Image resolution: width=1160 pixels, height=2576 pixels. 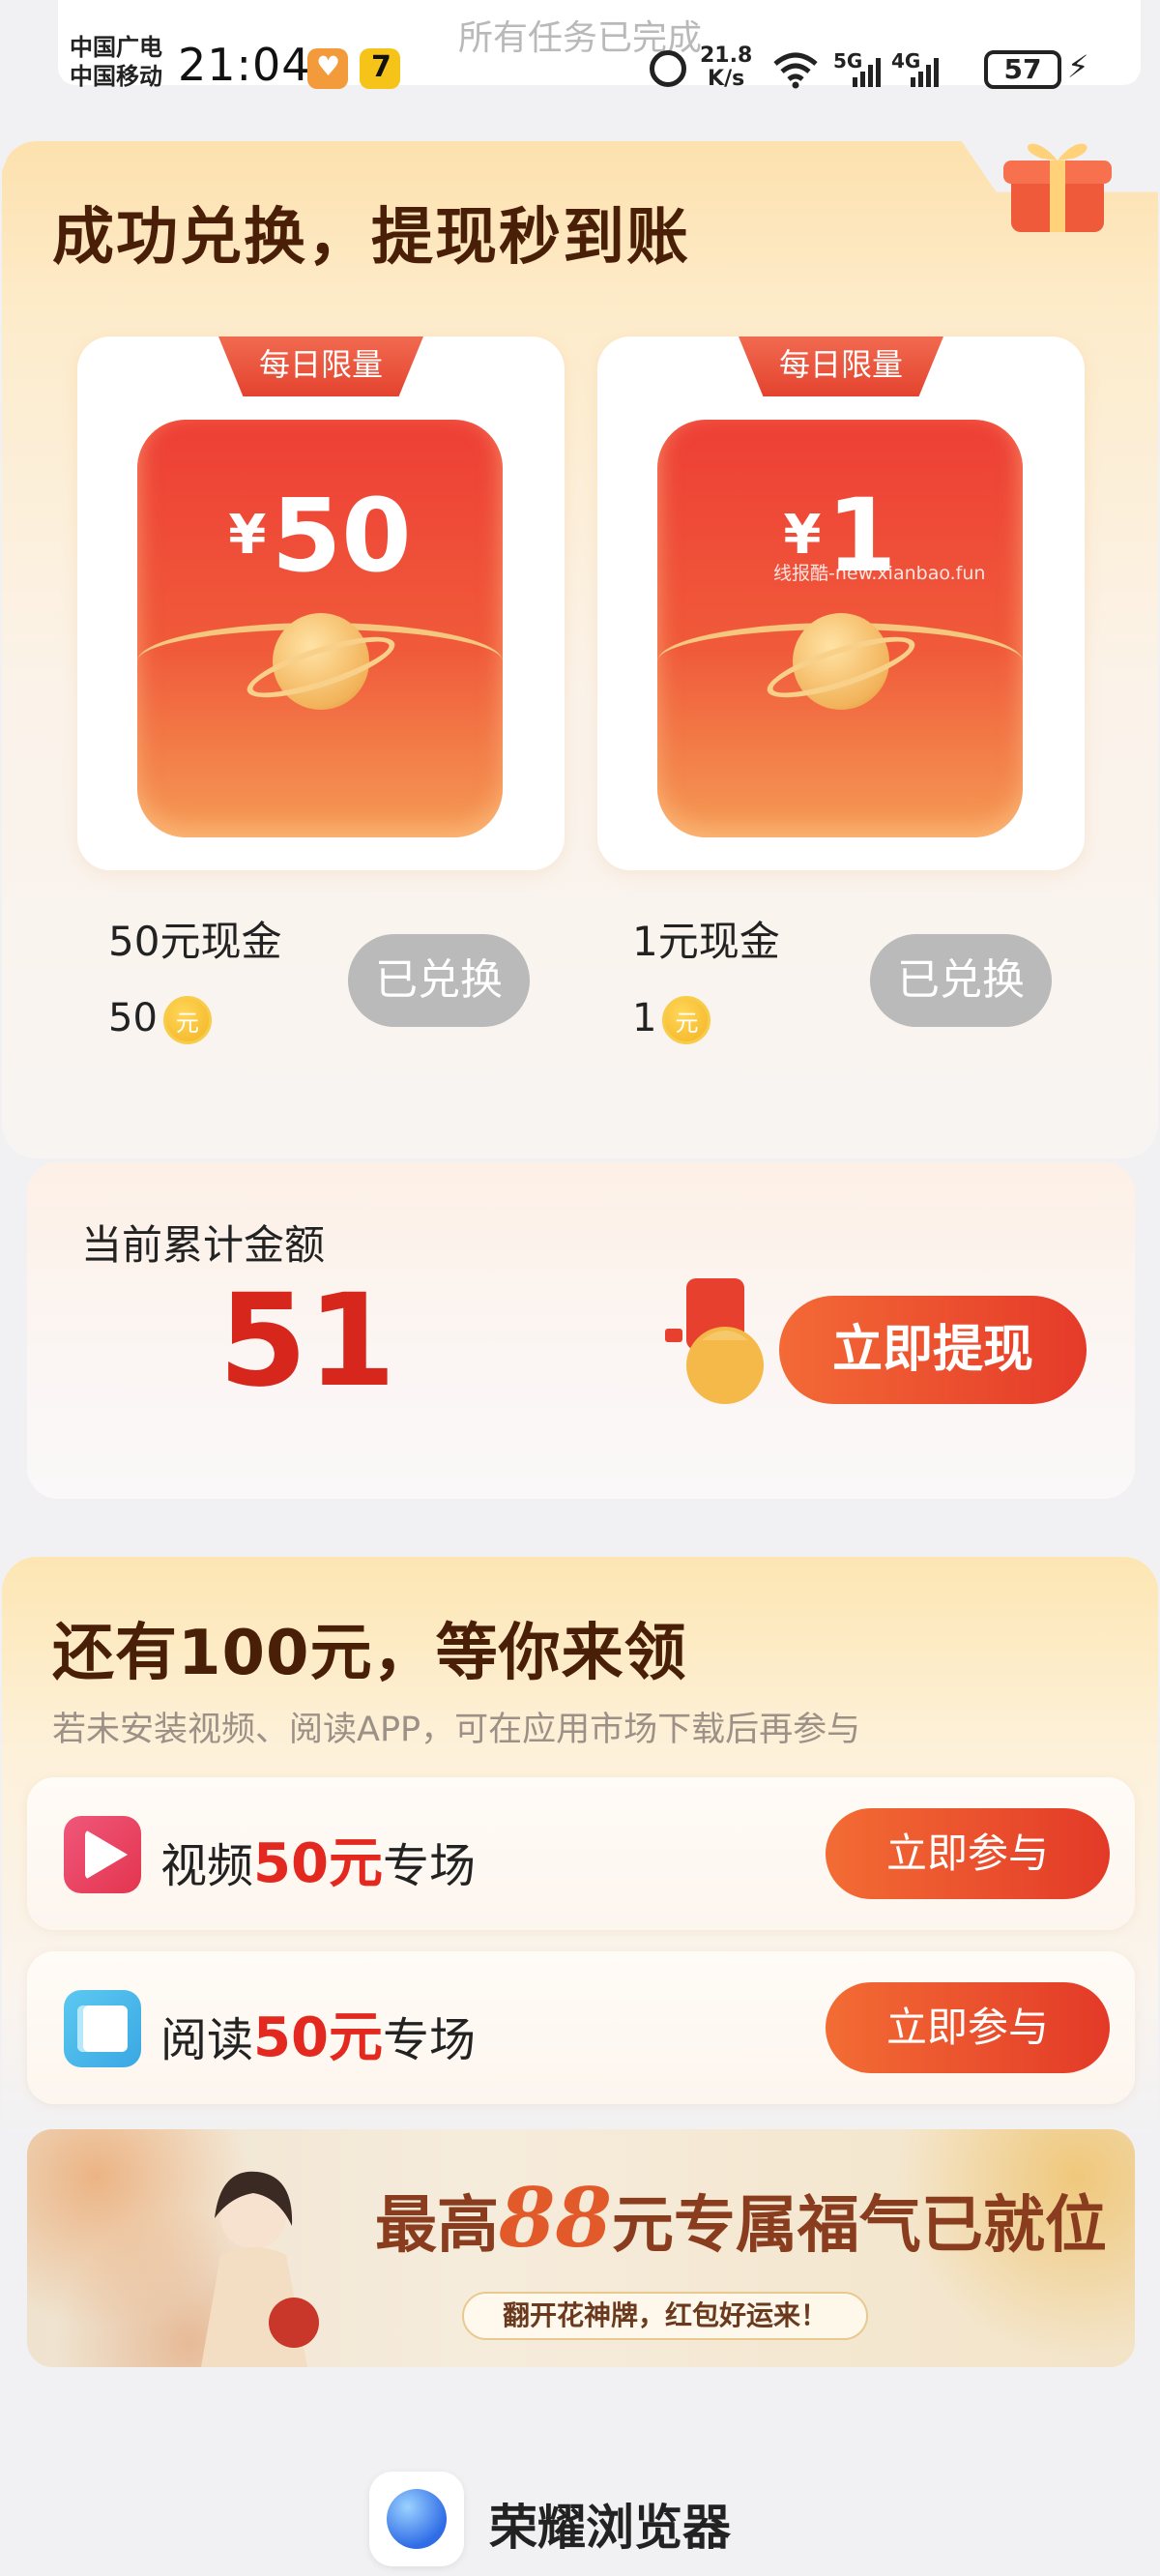 What do you see at coordinates (968, 1853) in the screenshot?
I see `join-video-button: 立即参与` at bounding box center [968, 1853].